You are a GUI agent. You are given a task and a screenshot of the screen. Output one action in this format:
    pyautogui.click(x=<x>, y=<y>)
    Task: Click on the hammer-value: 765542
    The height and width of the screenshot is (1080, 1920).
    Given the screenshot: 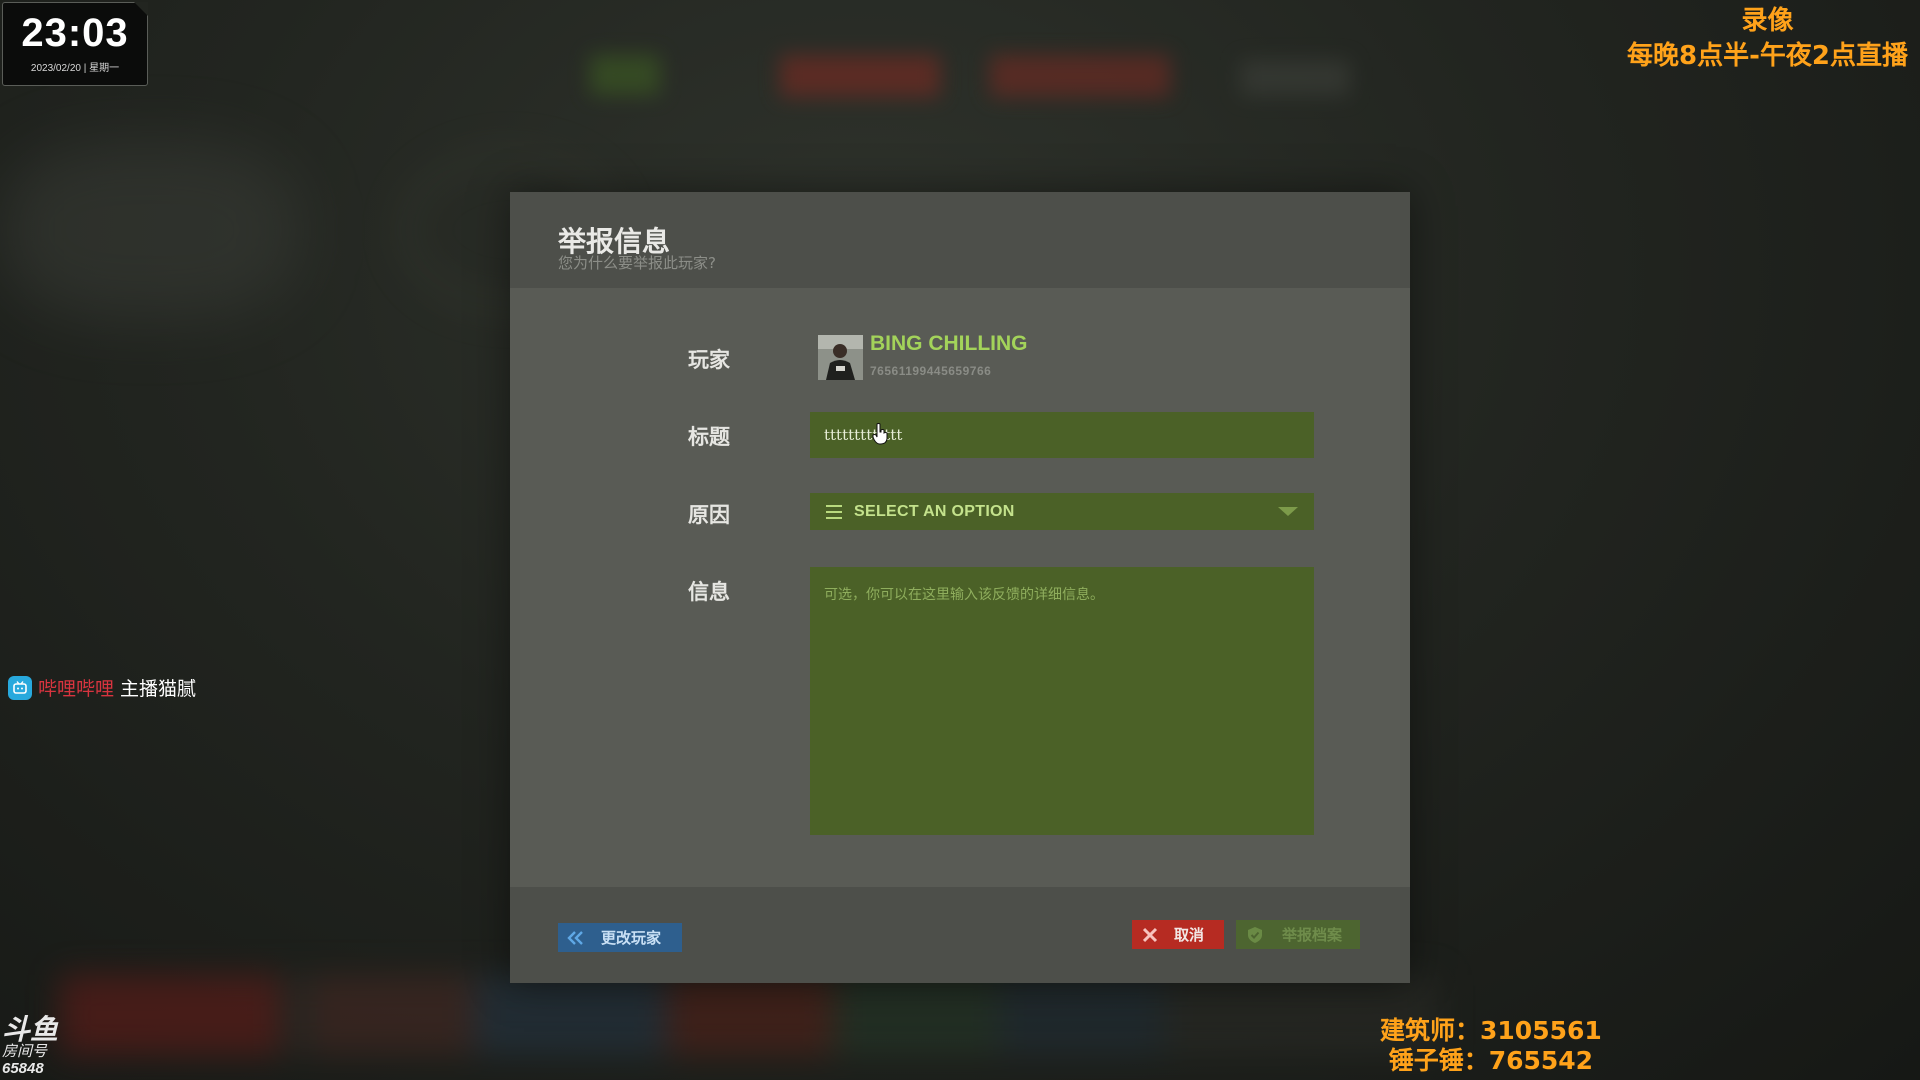 What is the action you would take?
    pyautogui.click(x=1541, y=1060)
    